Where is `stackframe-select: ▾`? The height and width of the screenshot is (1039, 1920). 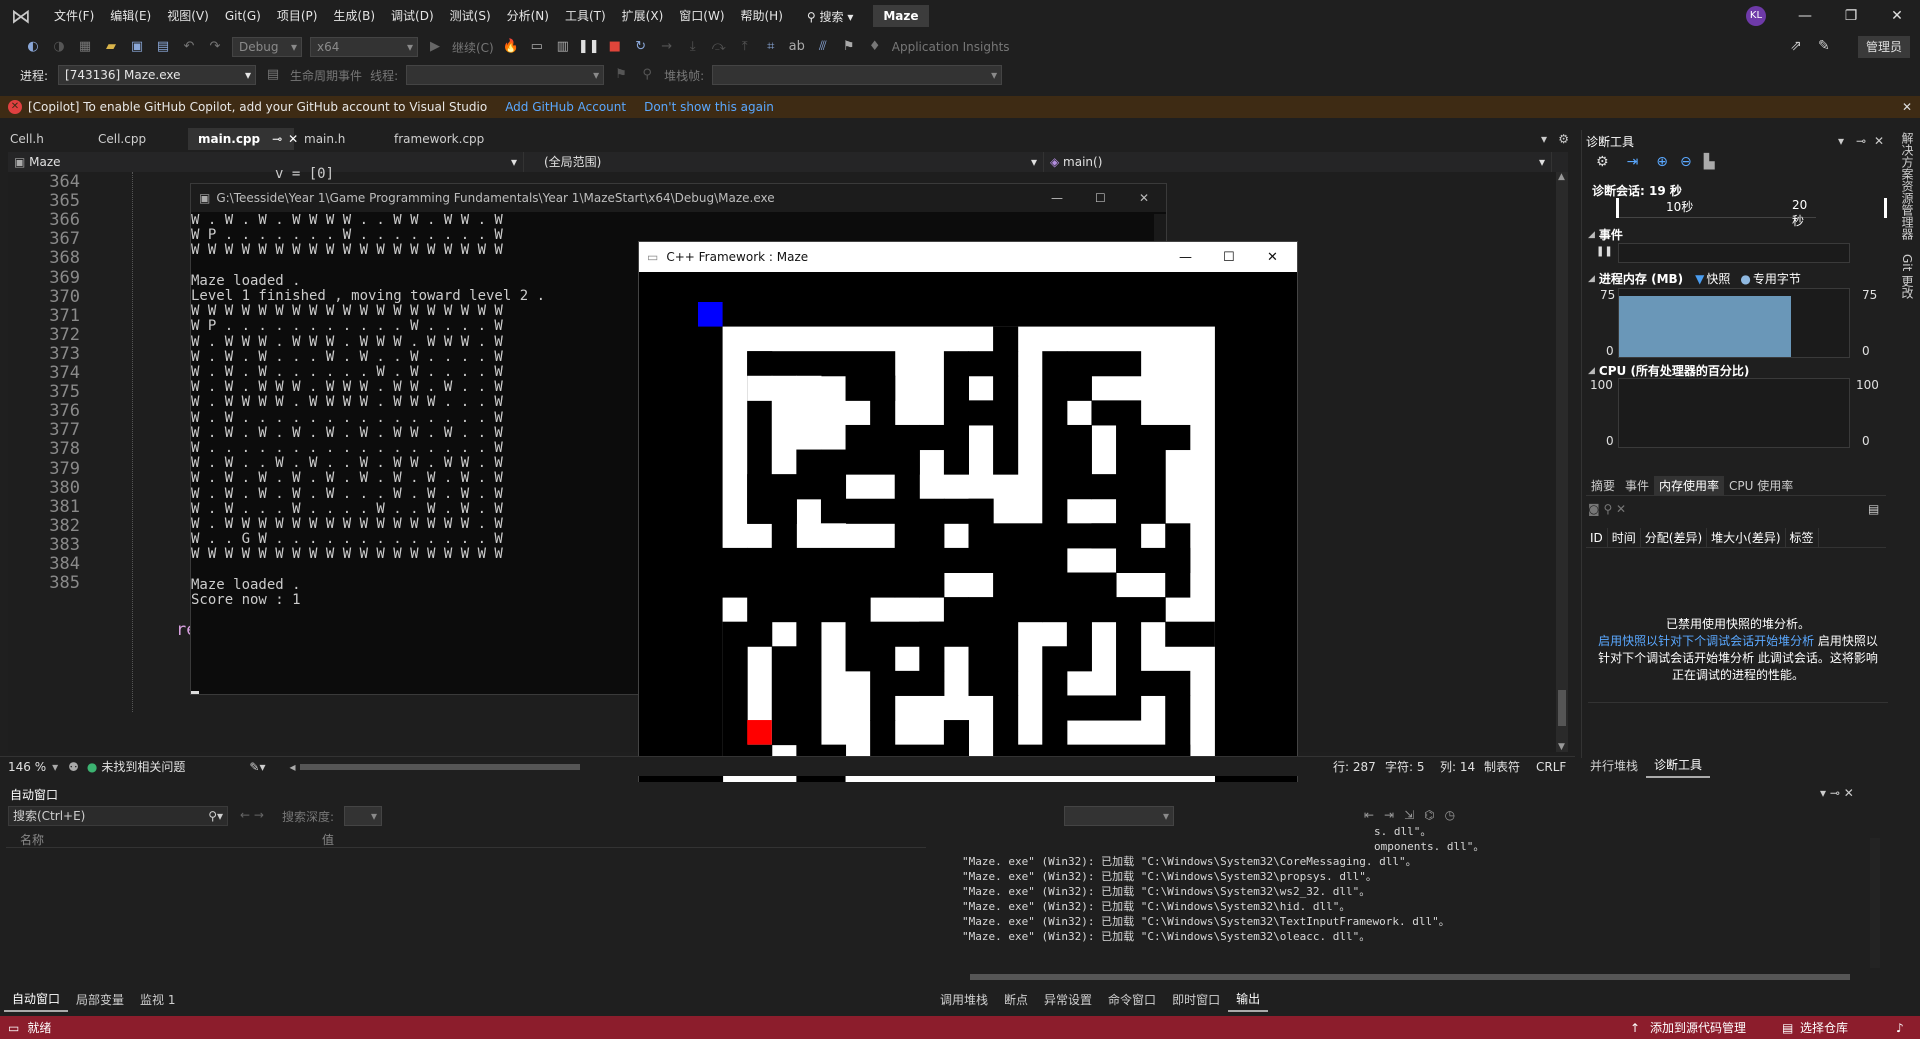 stackframe-select: ▾ is located at coordinates (857, 75).